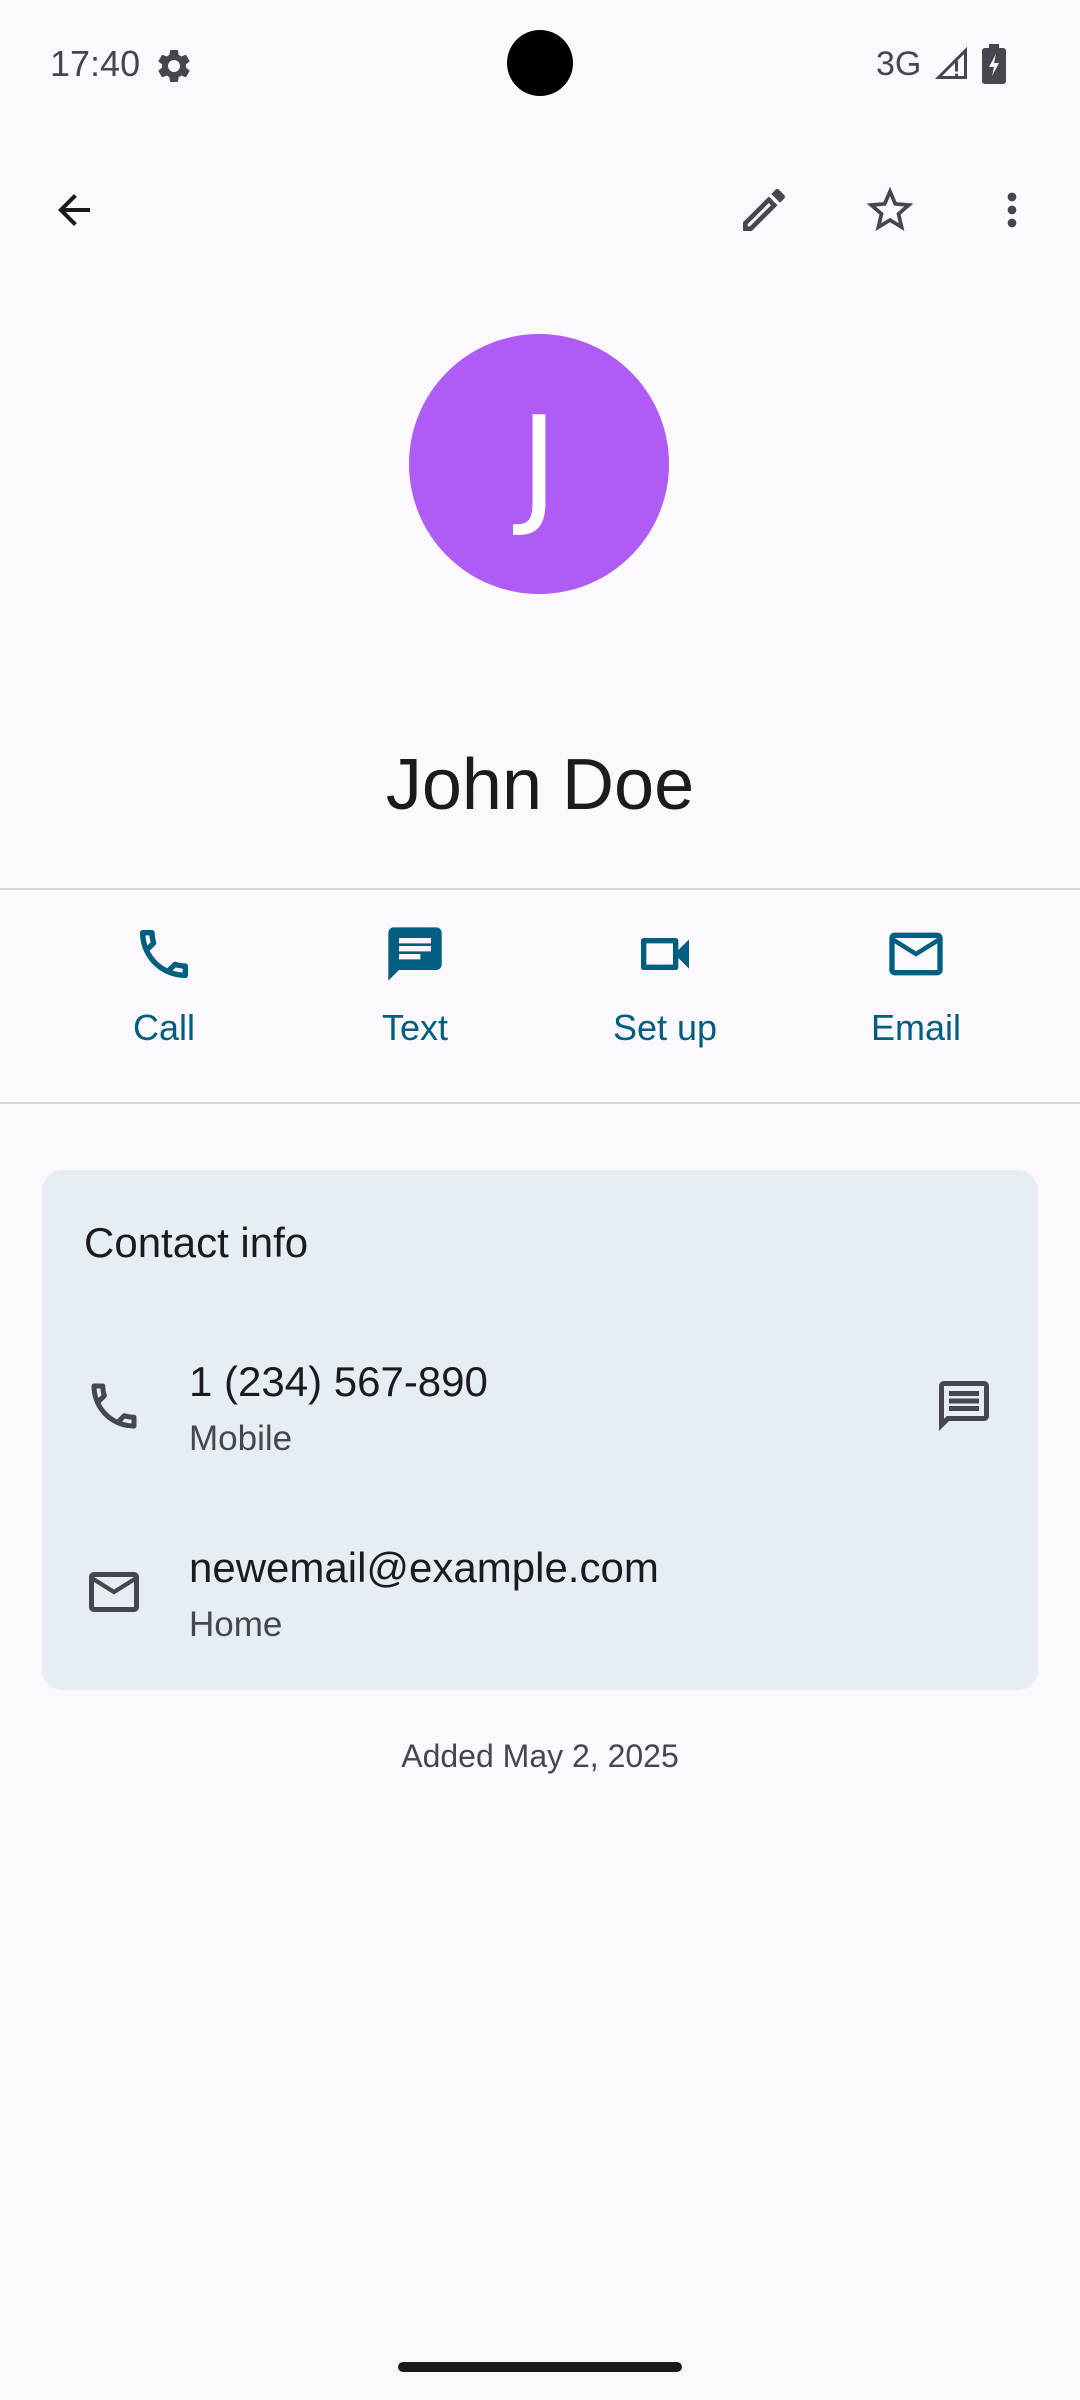  I want to click on more-vert-icon, so click(1012, 210).